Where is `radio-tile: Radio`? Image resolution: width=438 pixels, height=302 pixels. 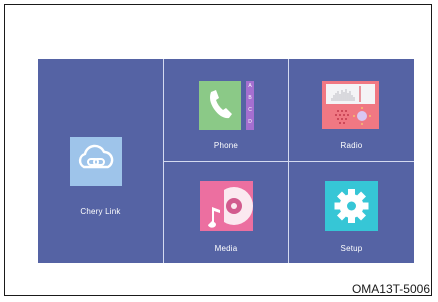
radio-tile: Radio is located at coordinates (351, 110).